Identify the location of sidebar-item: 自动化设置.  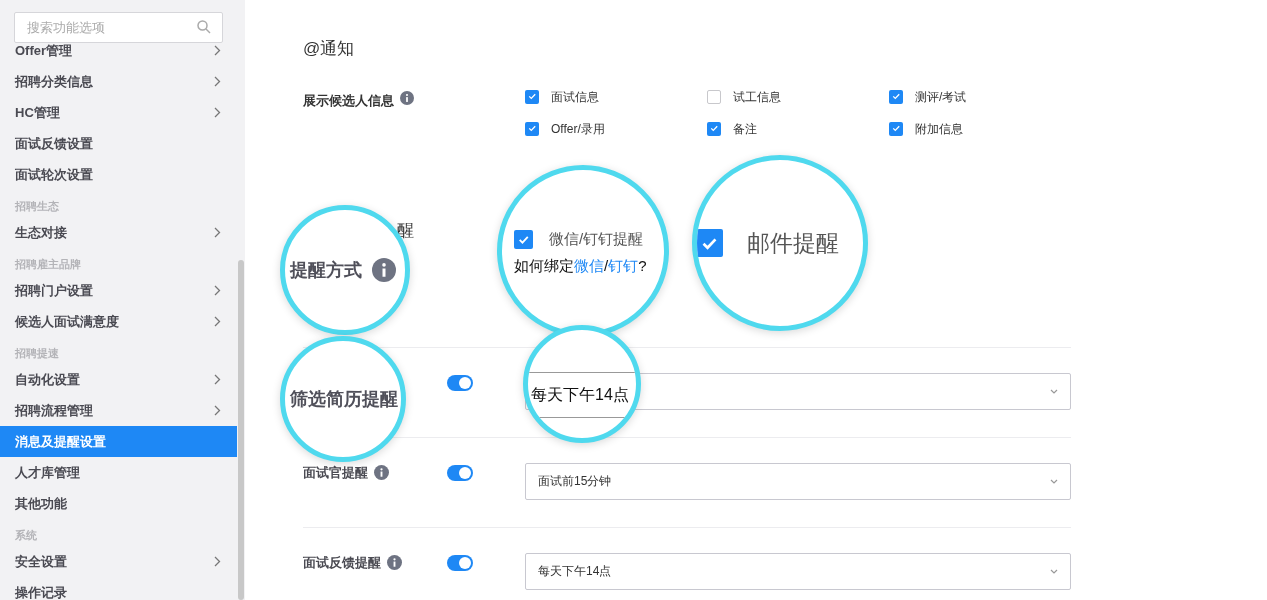
(118, 379).